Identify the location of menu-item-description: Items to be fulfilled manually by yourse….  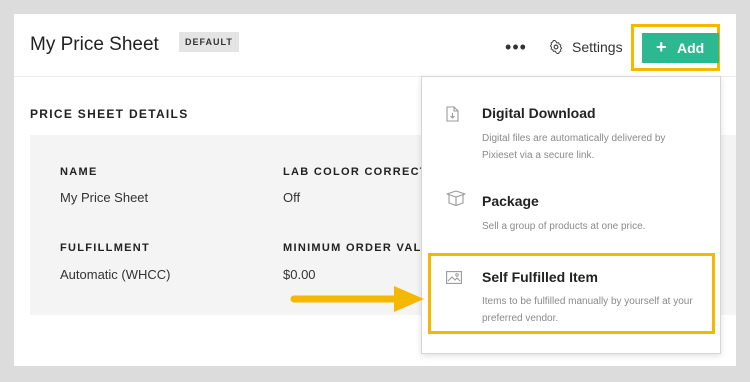
(587, 310).